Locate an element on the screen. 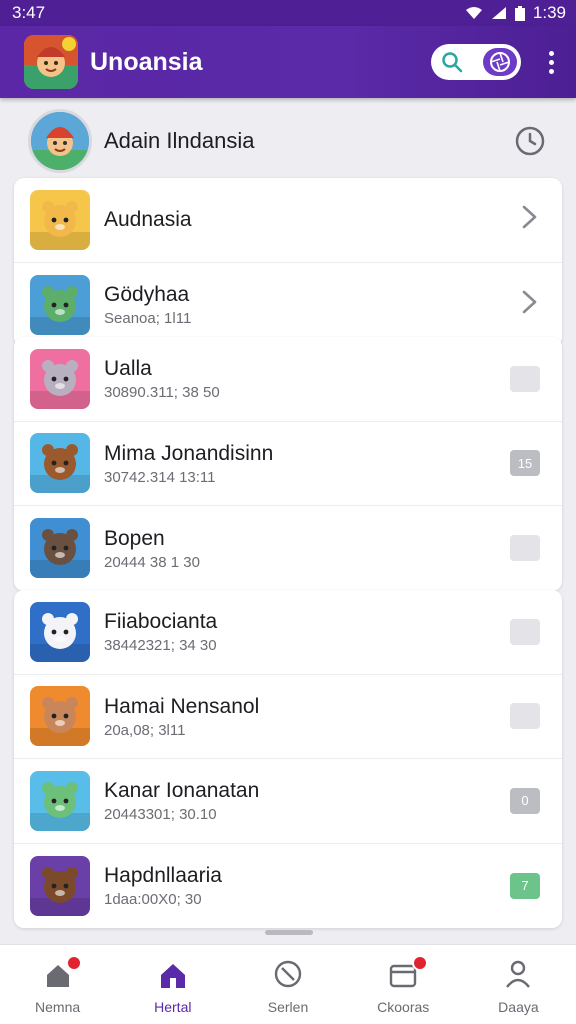 This screenshot has width=576, height=1024. search-toggle is located at coordinates (476, 62).